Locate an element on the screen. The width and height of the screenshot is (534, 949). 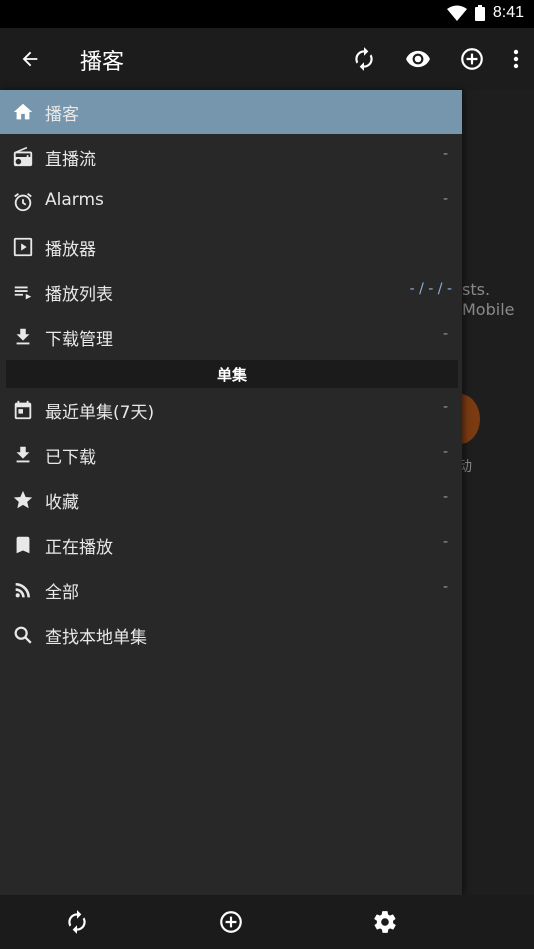
nav-item-downloaded: 已下载 - is located at coordinates (231, 455).